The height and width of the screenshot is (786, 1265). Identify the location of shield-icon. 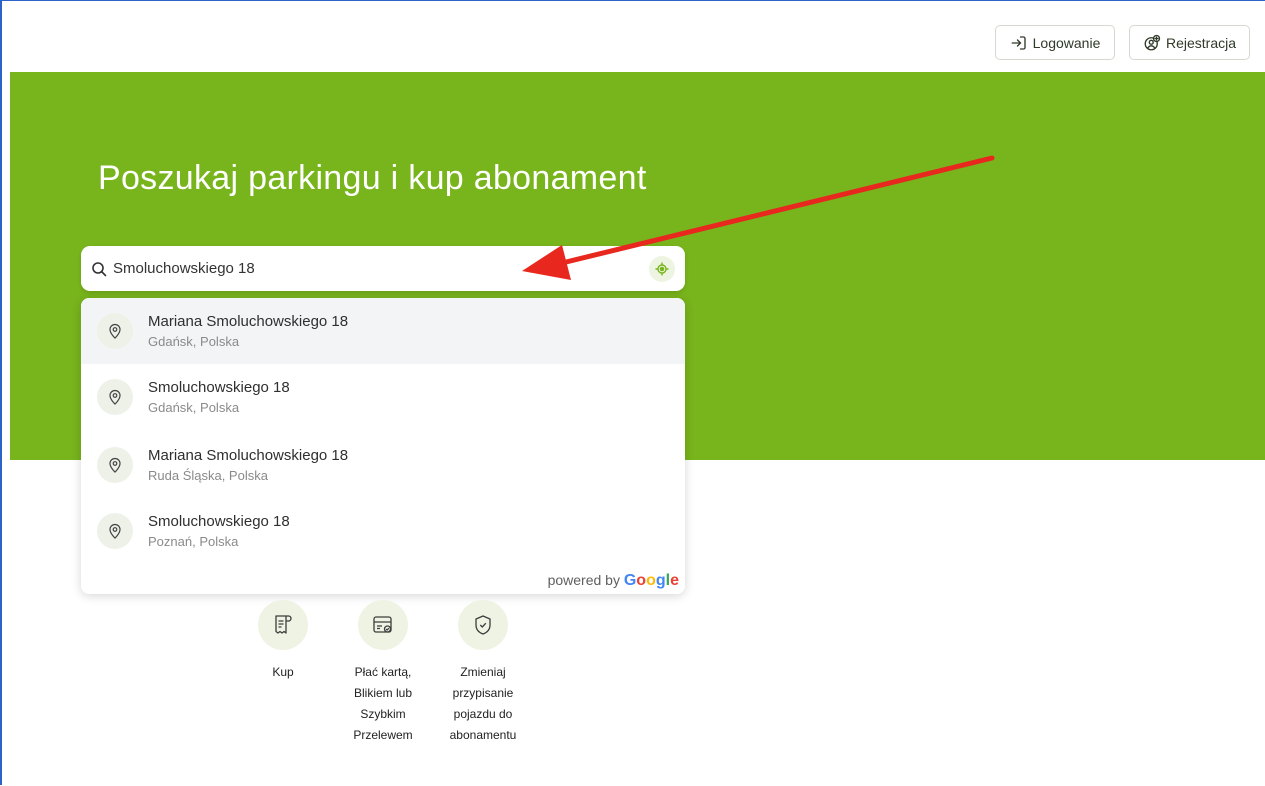
(483, 625).